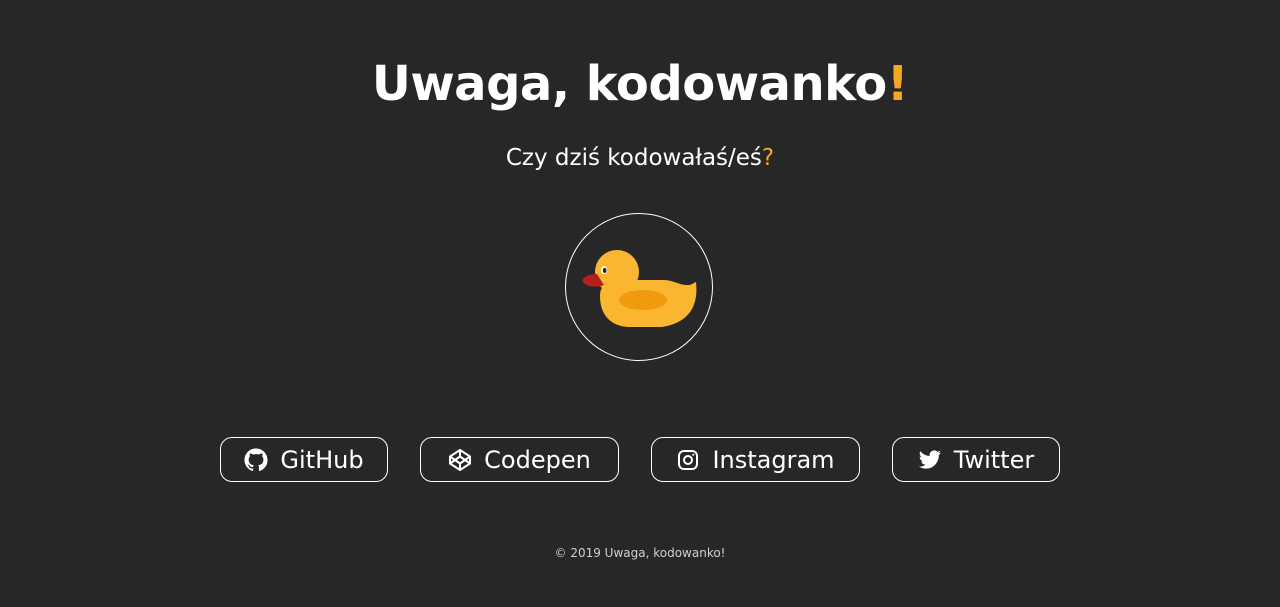 Image resolution: width=1280 pixels, height=607 pixels. What do you see at coordinates (768, 158) in the screenshot?
I see `page-subtitle-question-mark: ?` at bounding box center [768, 158].